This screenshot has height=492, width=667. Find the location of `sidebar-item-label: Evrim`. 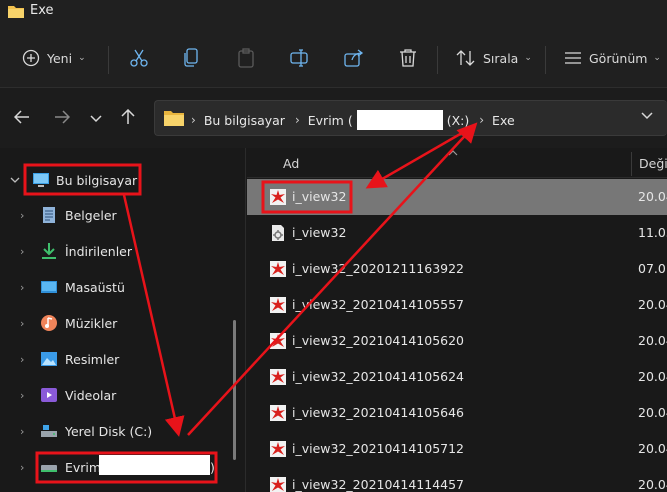

sidebar-item-label: Evrim is located at coordinates (83, 467).